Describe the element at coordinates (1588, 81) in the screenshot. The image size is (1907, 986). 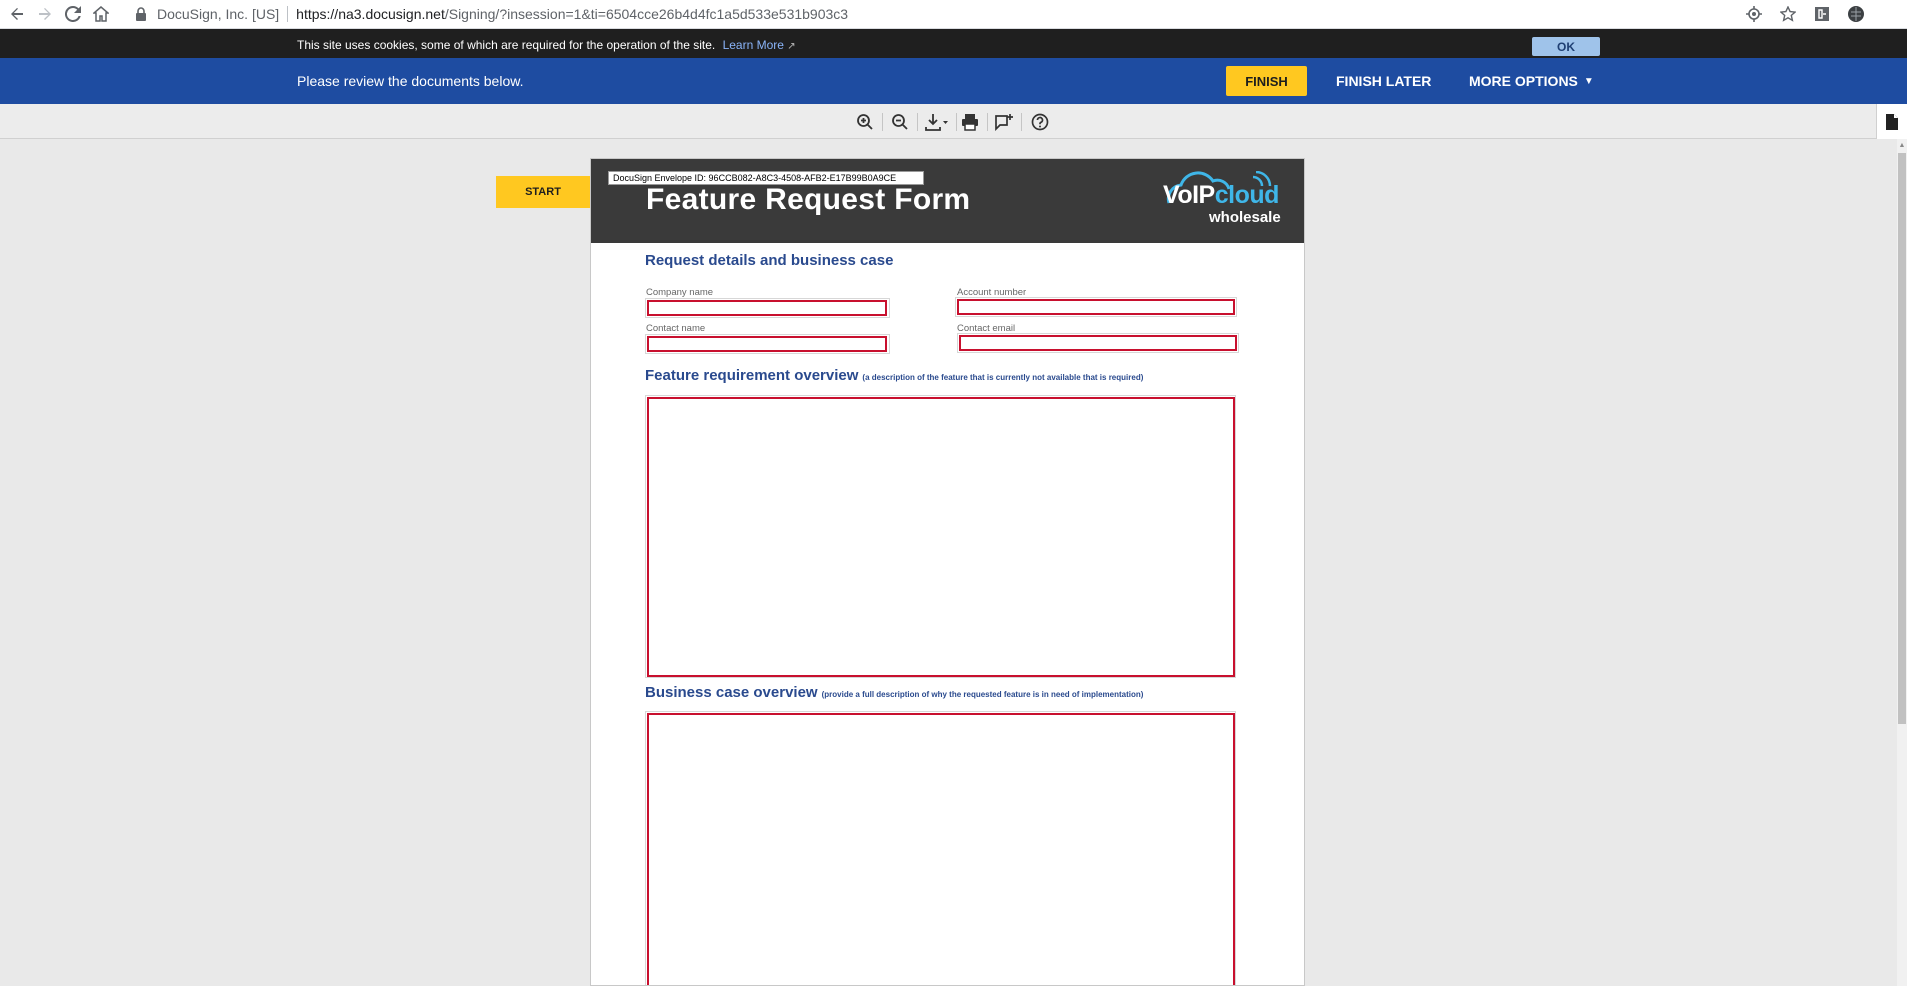
I see `caret-down-icon: ▼` at that location.